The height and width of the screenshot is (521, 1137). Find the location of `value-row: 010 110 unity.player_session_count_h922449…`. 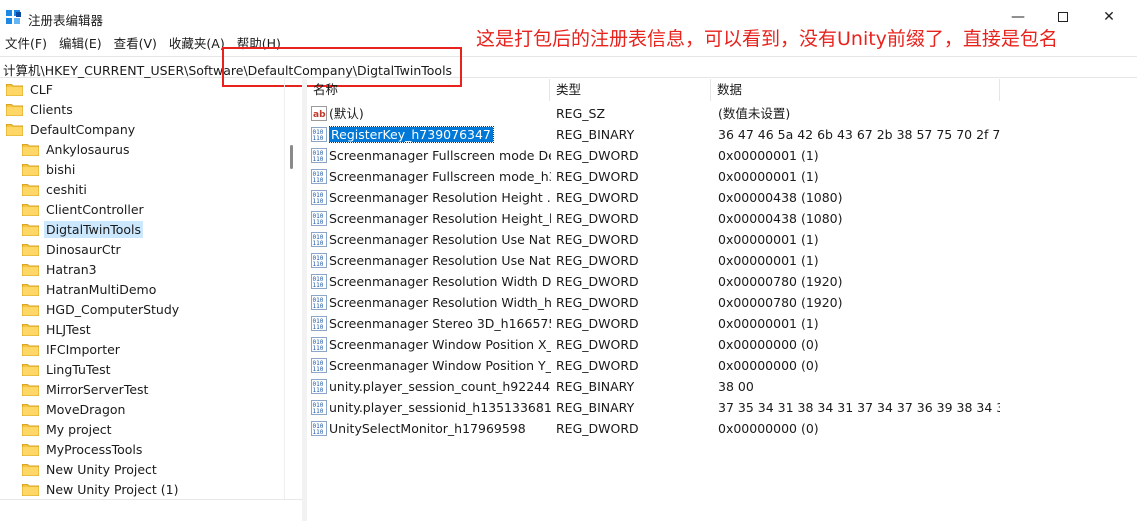

value-row: 010 110 unity.player_session_count_h922449… is located at coordinates (722, 386).